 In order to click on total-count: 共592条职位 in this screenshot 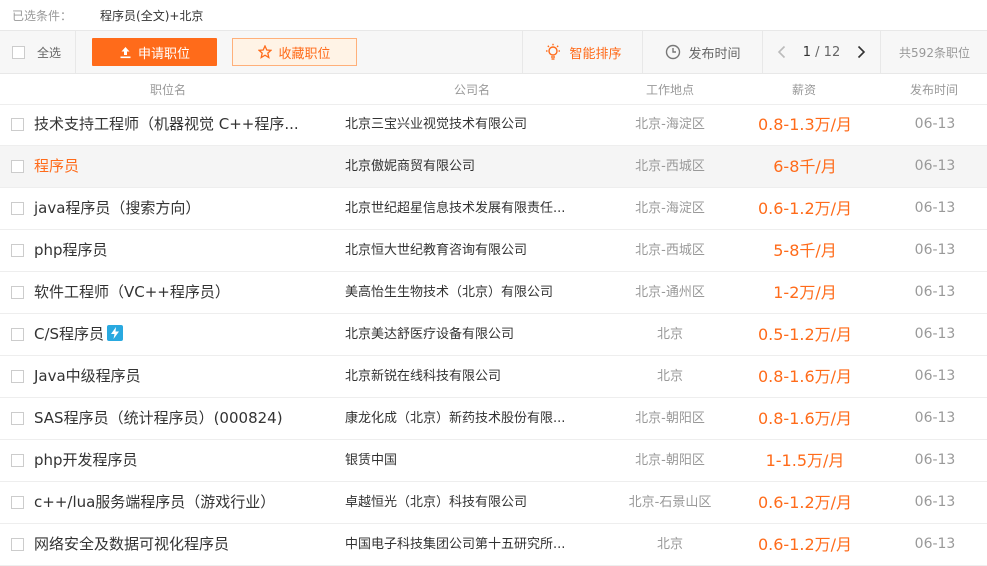, I will do `click(933, 52)`.